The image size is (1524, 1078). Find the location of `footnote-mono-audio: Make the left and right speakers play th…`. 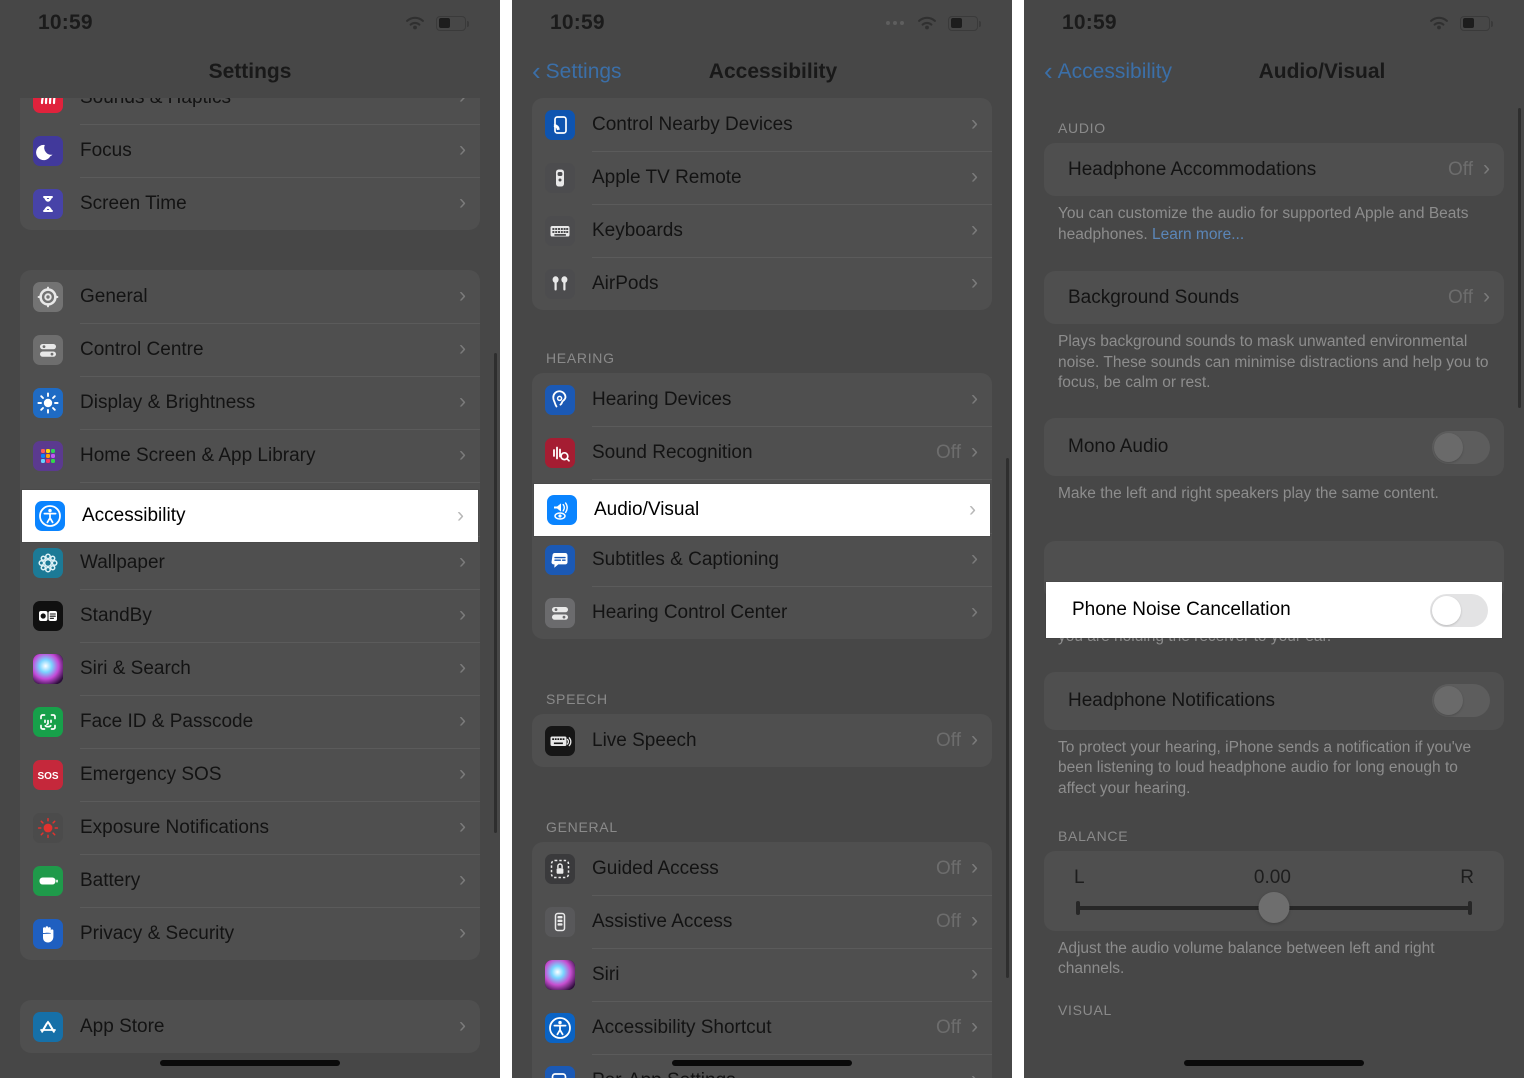

footnote-mono-audio: Make the left and right speakers play th… is located at coordinates (1248, 494).